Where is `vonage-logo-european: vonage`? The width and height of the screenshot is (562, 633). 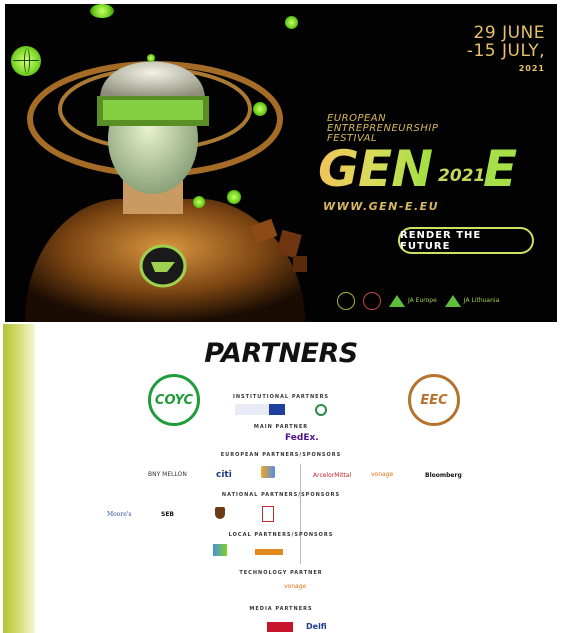
vonage-logo-european: vonage is located at coordinates (382, 474).